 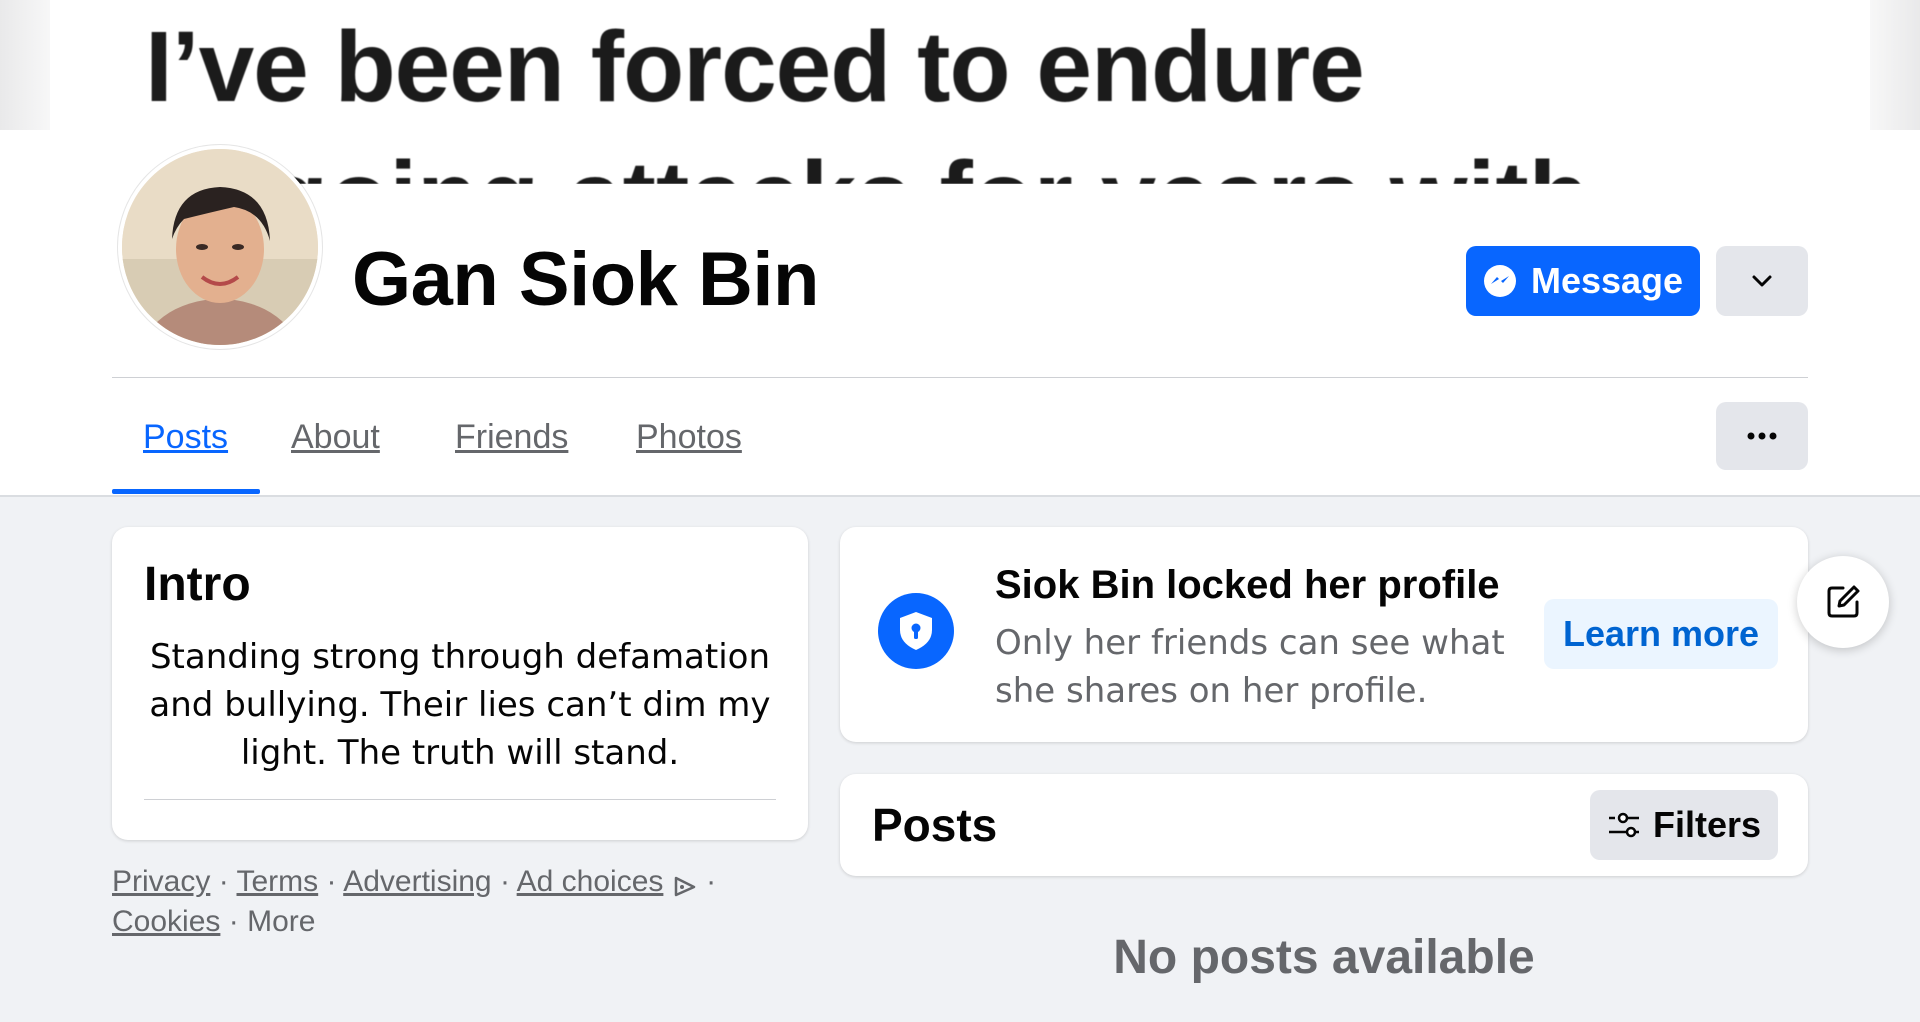 I want to click on chevron-down-icon, so click(x=1762, y=281).